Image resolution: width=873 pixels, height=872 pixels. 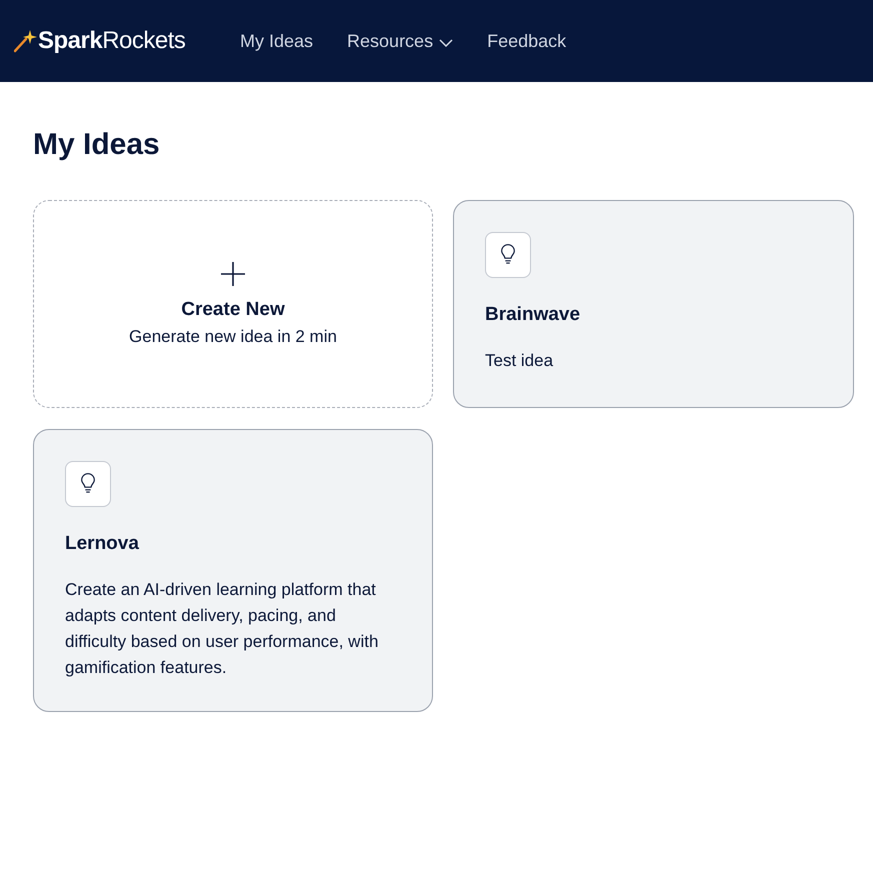 What do you see at coordinates (526, 41) in the screenshot?
I see `nav-link: Feedback` at bounding box center [526, 41].